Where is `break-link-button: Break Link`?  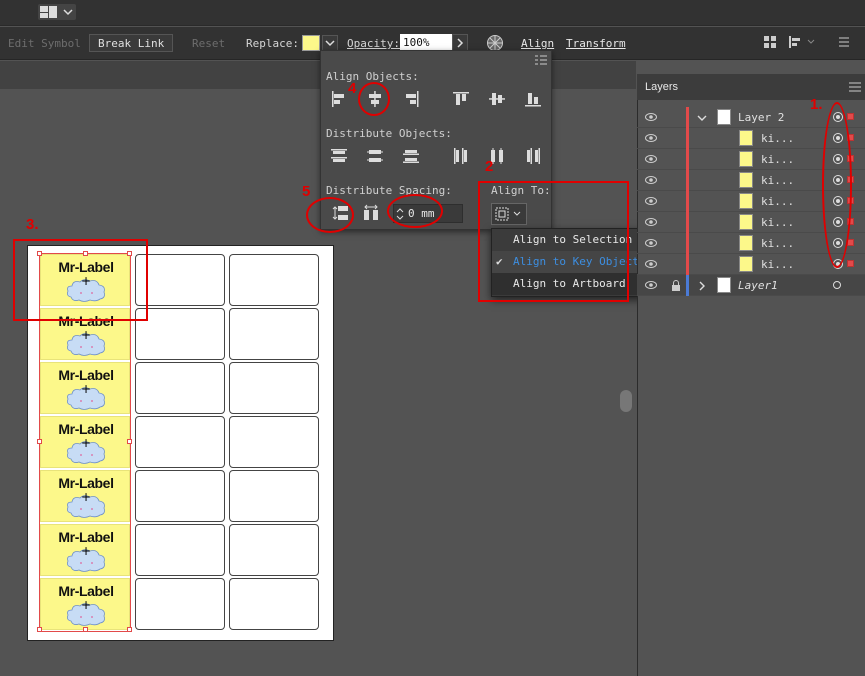 break-link-button: Break Link is located at coordinates (131, 43).